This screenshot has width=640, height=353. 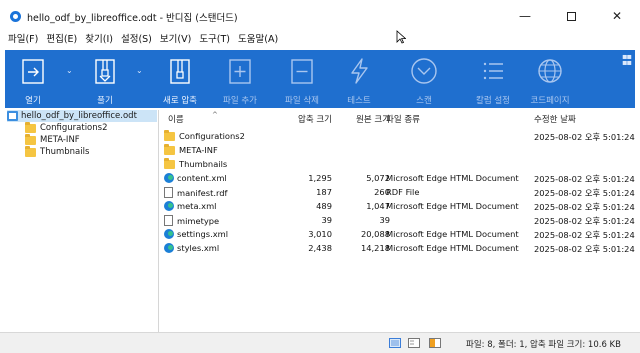 I want to click on file-name-cell: content.xml, so click(x=195, y=178).